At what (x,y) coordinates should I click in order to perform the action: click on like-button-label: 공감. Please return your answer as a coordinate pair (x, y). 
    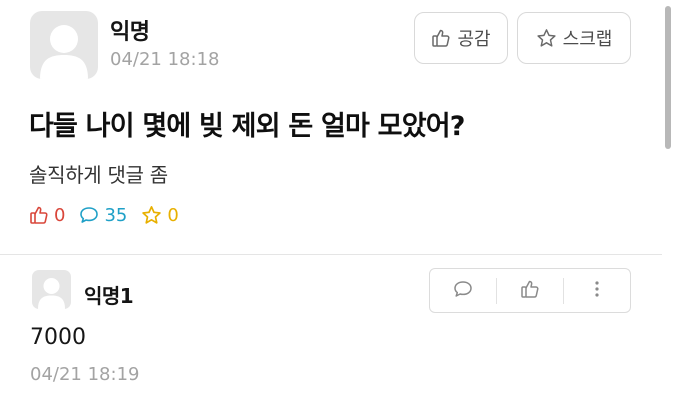
    Looking at the image, I should click on (474, 39).